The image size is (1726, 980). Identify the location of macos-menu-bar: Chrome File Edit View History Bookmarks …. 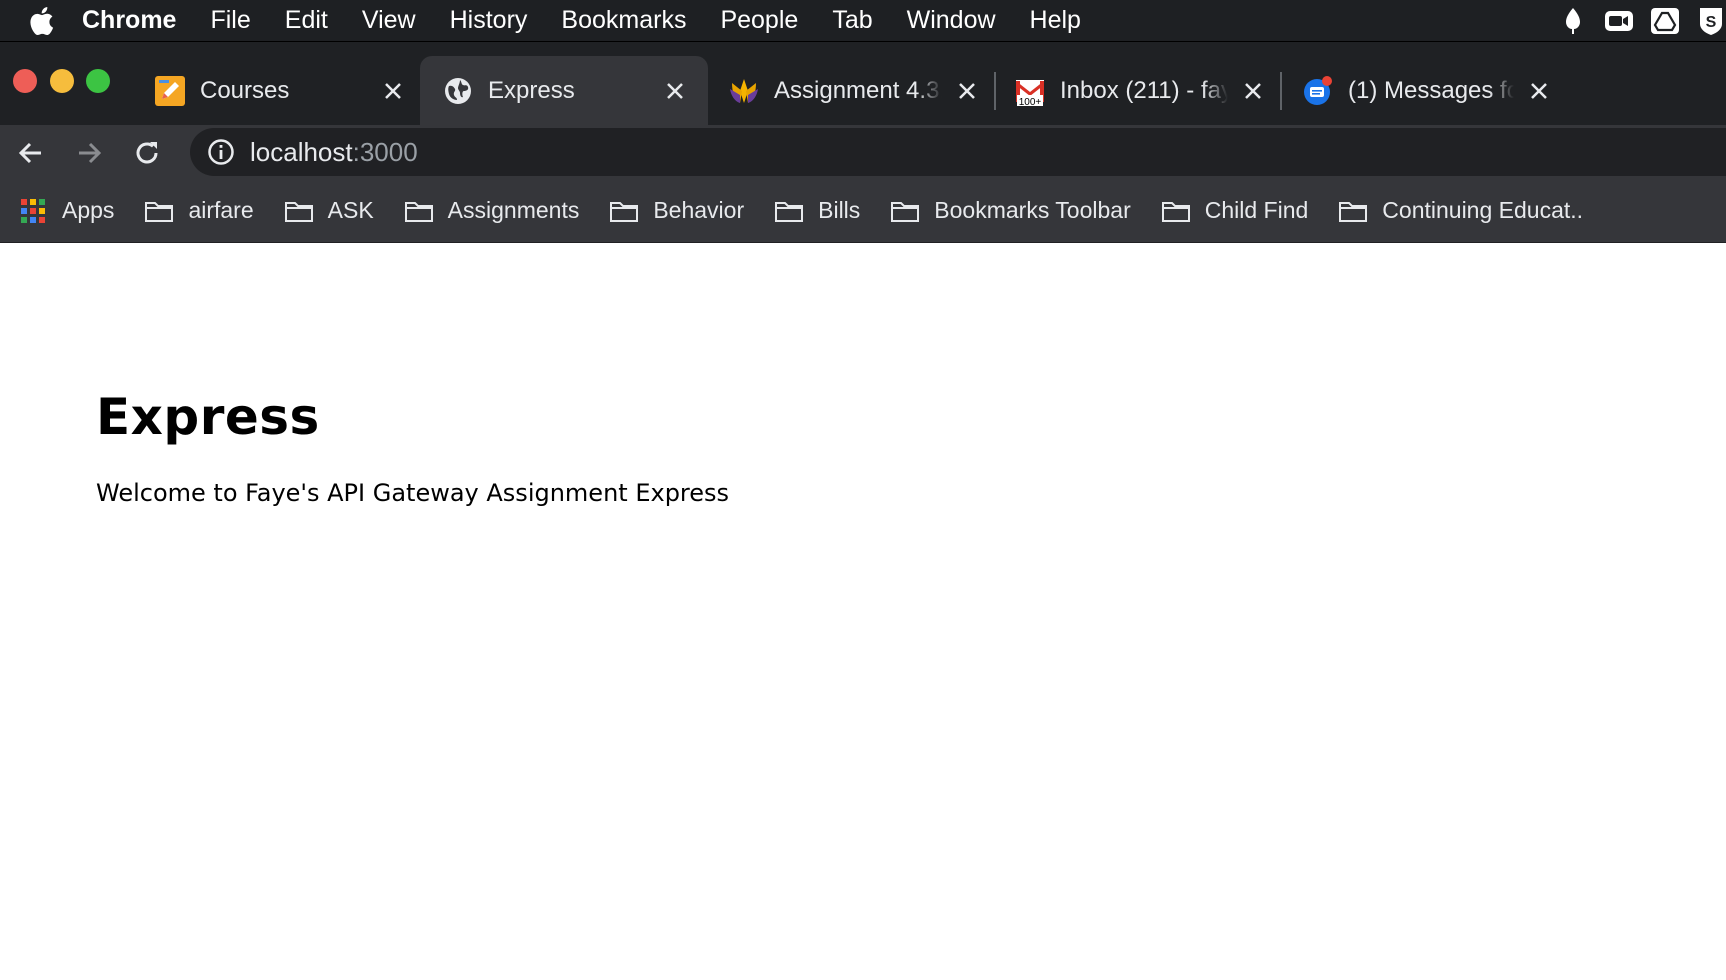
(863, 21).